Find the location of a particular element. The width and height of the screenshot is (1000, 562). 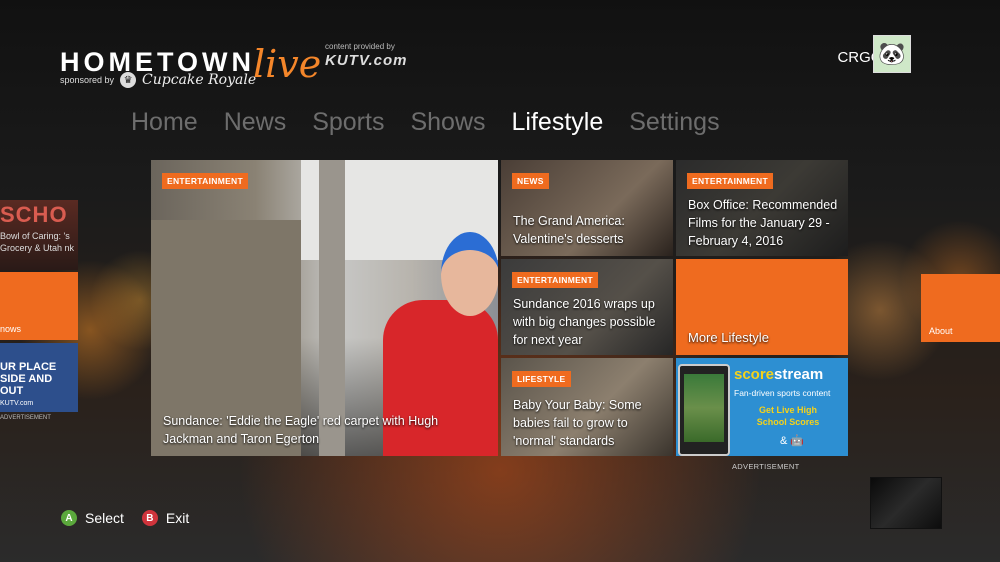

a-button-icon: A is located at coordinates (69, 518).